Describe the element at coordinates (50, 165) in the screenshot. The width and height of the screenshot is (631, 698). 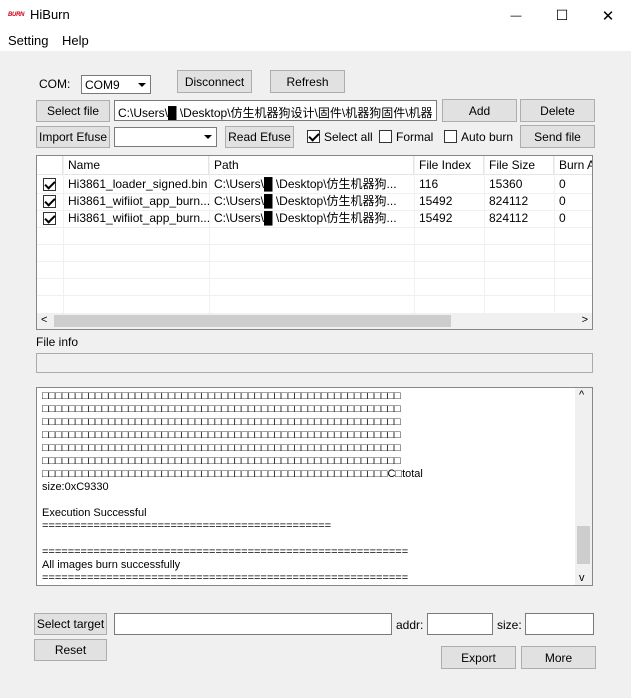
I see `column-header-check` at that location.